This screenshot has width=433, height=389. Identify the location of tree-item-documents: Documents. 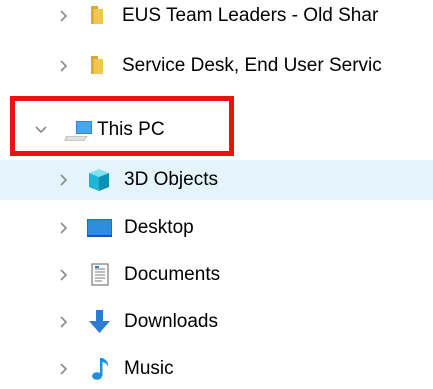
(216, 275).